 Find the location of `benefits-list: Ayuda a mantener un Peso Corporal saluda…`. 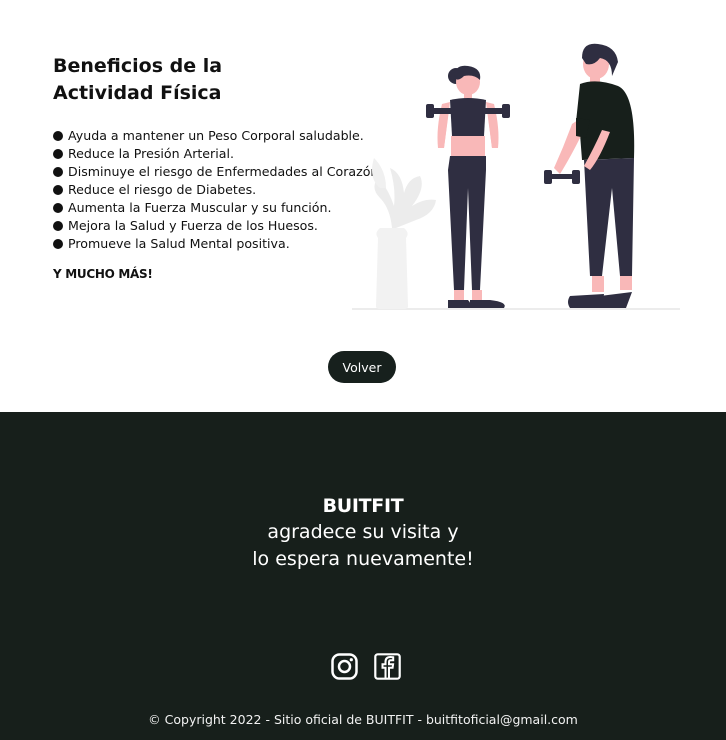

benefits-list: Ayuda a mantener un Peso Corporal saluda… is located at coordinates (217, 190).